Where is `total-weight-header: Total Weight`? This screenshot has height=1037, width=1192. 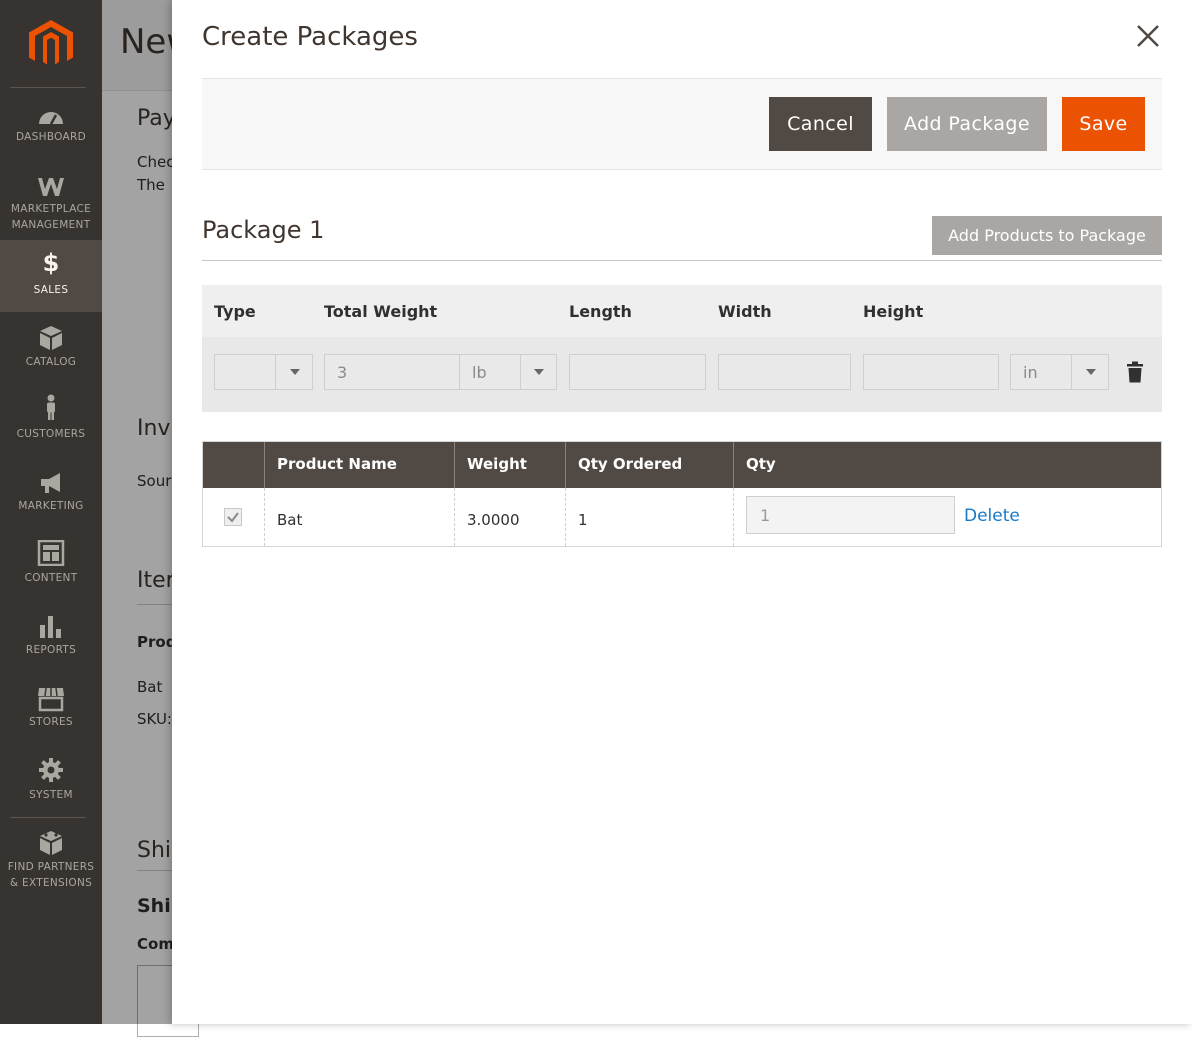
total-weight-header: Total Weight is located at coordinates (381, 311).